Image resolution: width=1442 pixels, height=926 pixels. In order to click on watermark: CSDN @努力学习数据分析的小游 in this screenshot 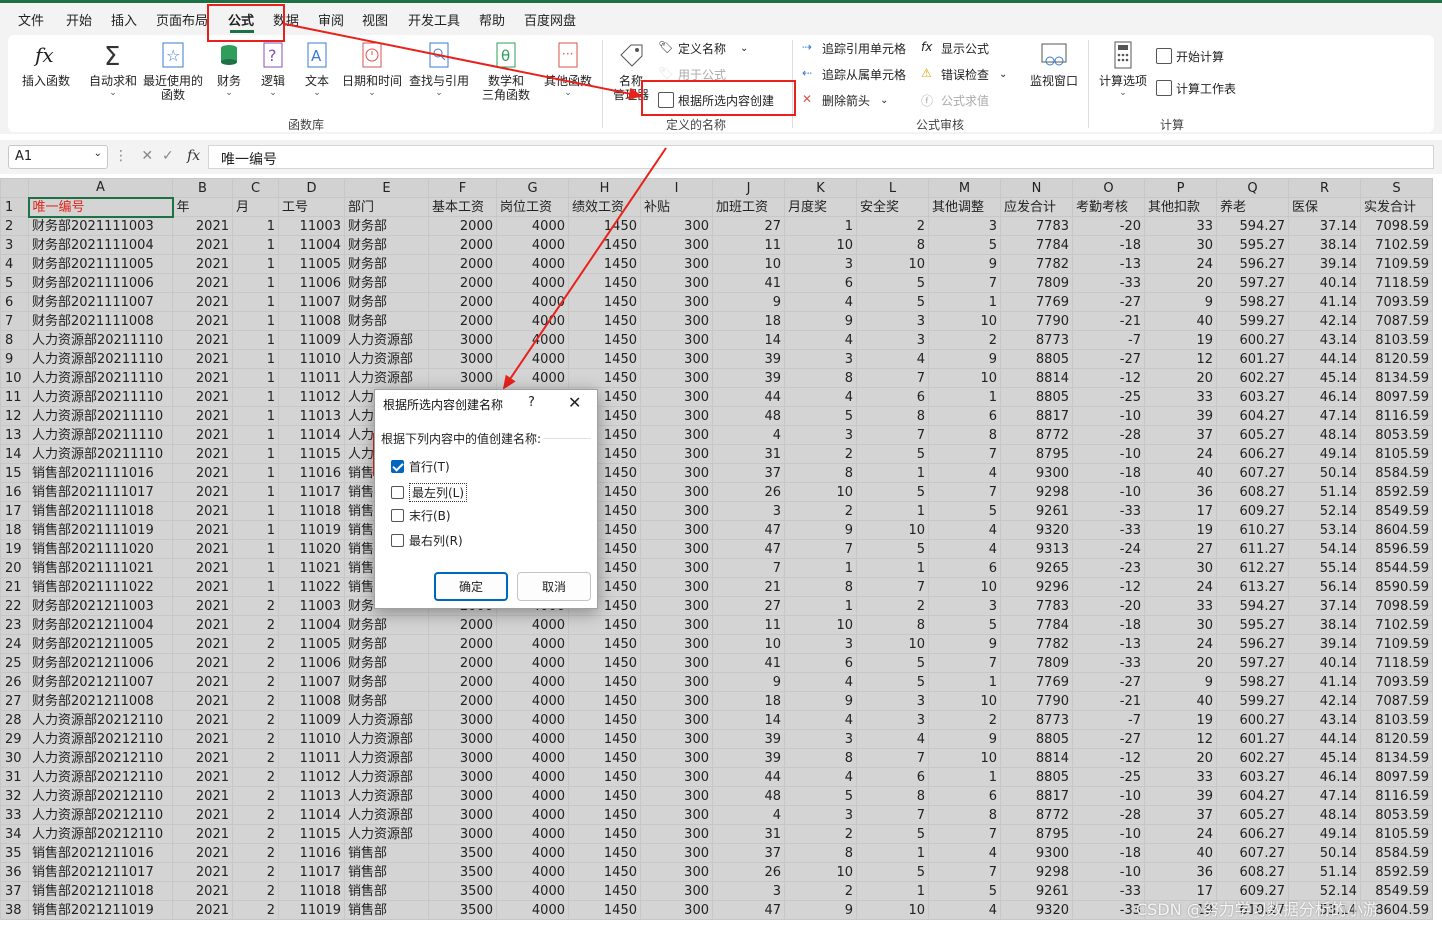, I will do `click(1257, 909)`.